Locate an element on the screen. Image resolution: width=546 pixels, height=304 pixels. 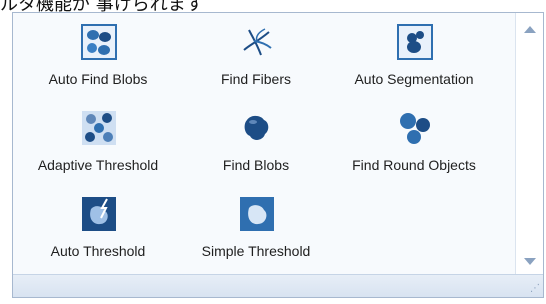
auto-segmentation-button: Auto Segmentation is located at coordinates (414, 59).